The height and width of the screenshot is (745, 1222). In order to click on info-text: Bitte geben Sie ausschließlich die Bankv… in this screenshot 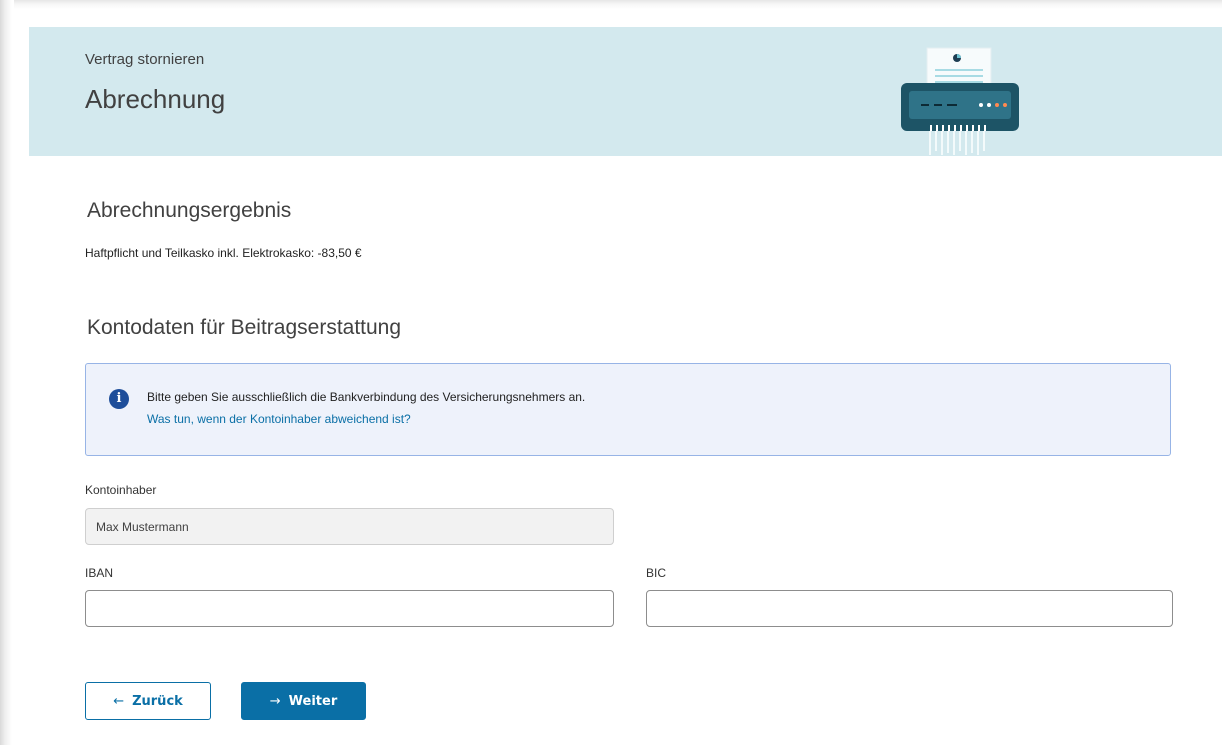, I will do `click(366, 397)`.